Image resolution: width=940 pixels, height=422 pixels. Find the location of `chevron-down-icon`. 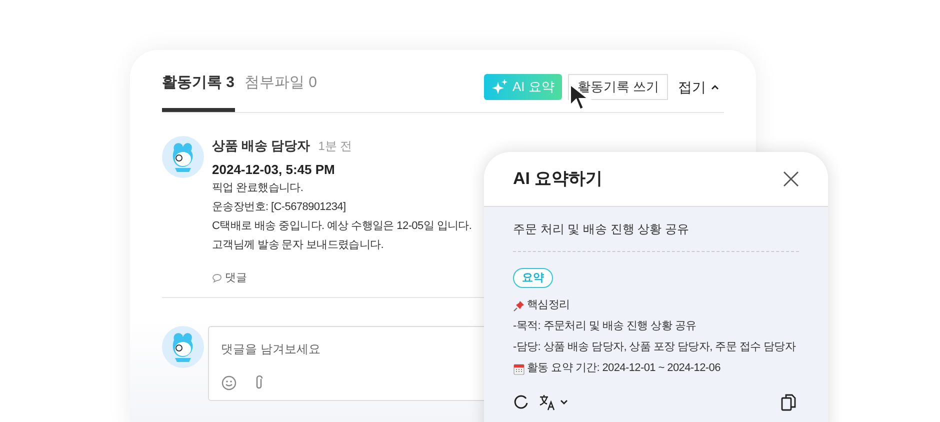

chevron-down-icon is located at coordinates (564, 402).